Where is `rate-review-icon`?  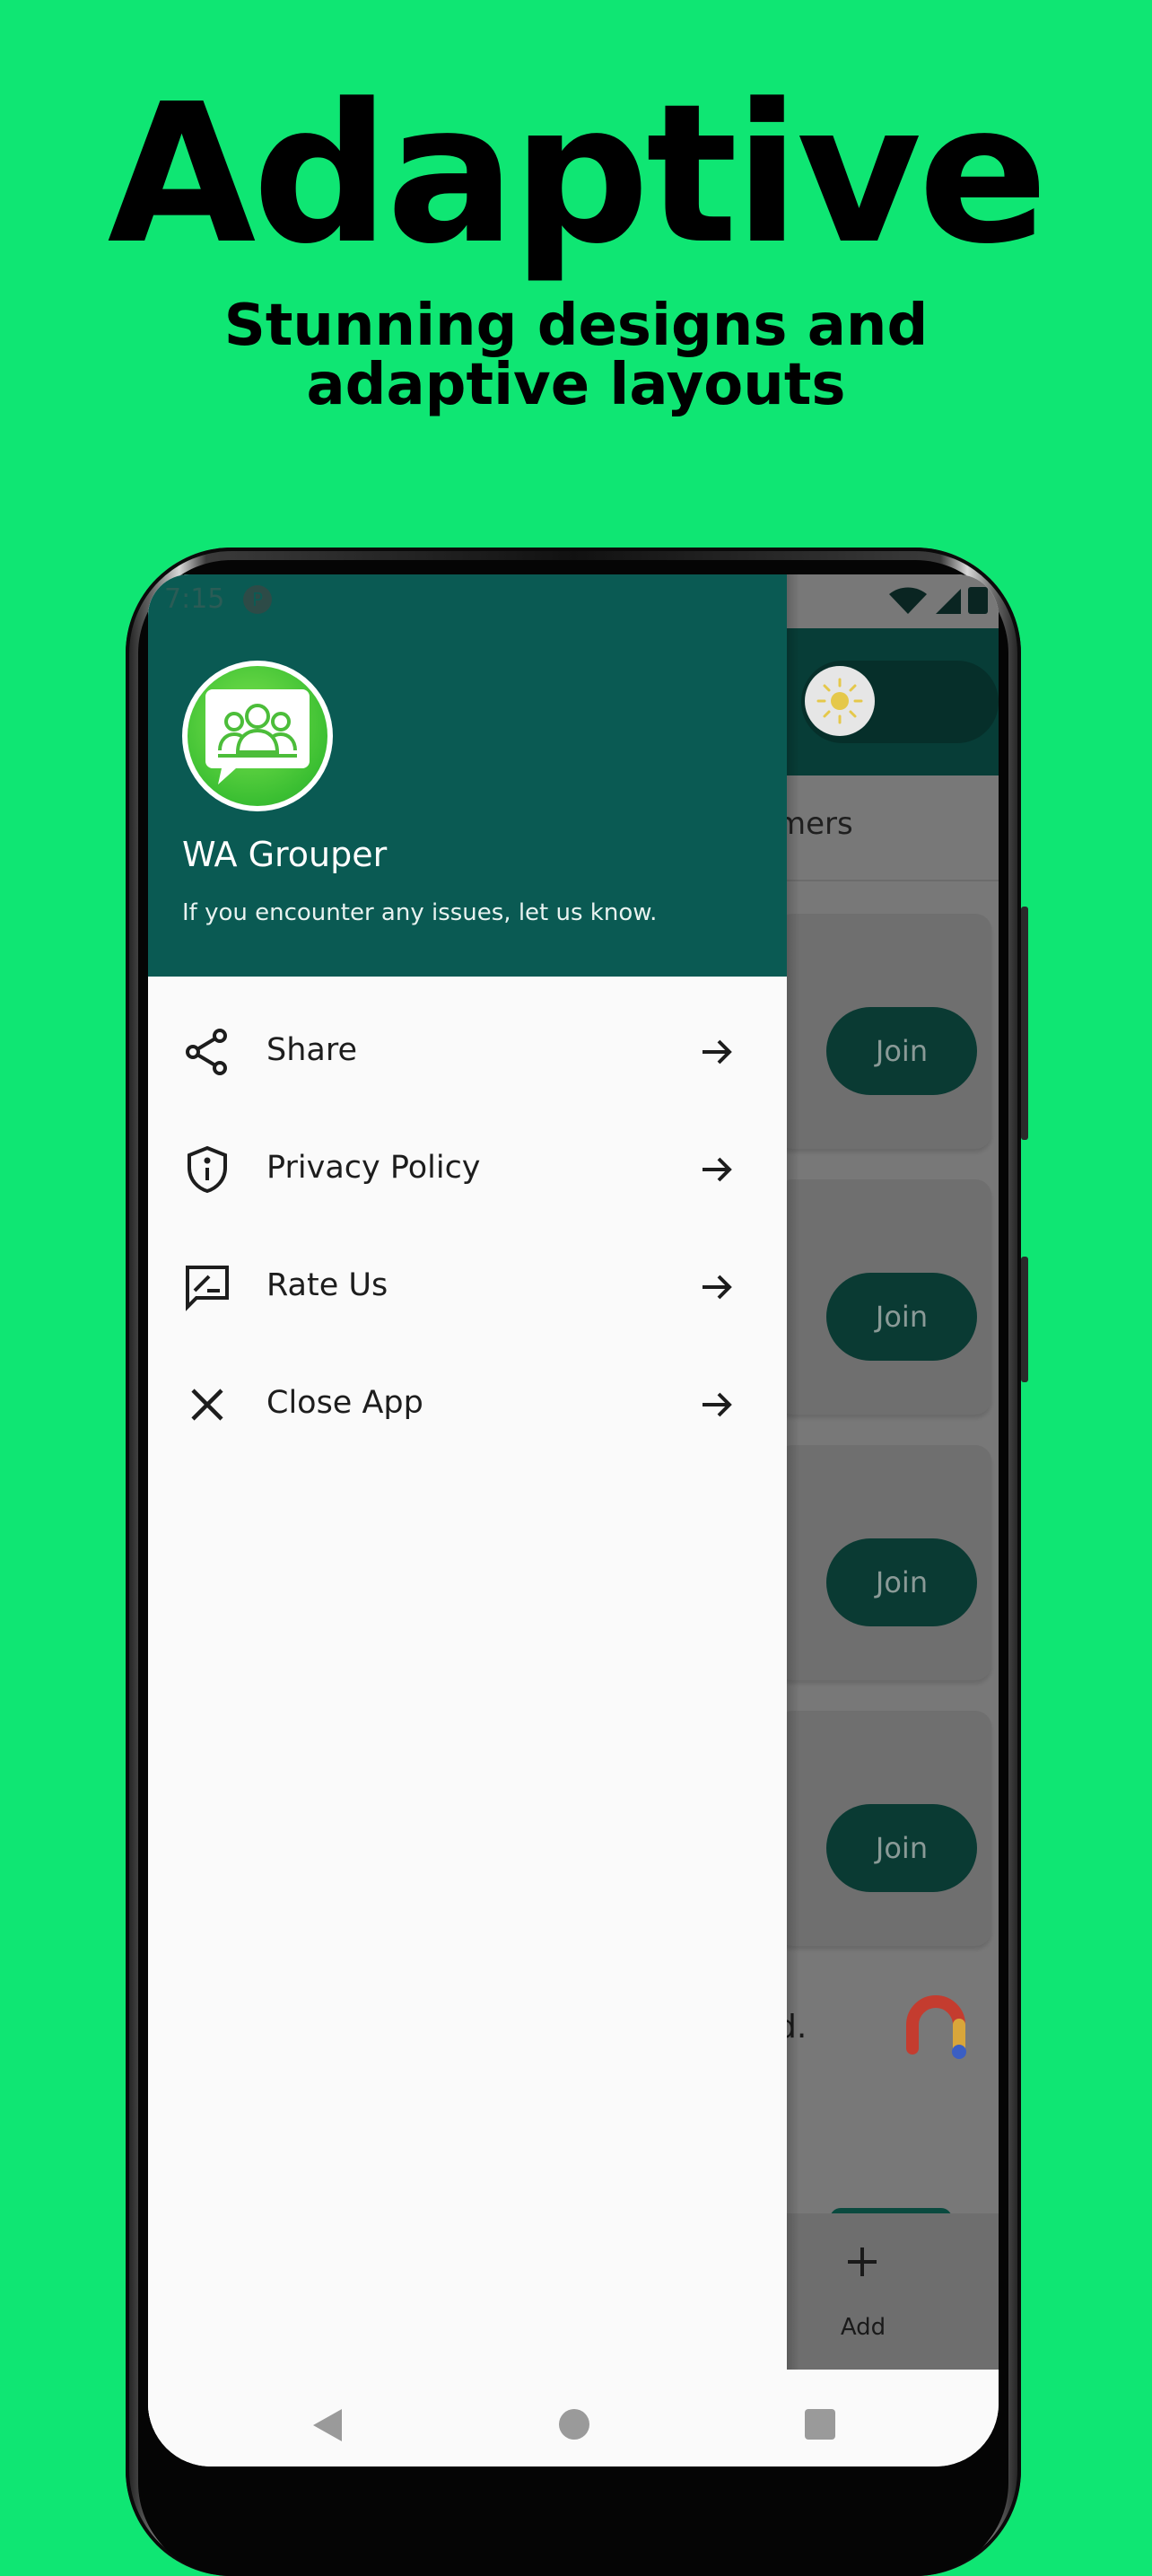 rate-review-icon is located at coordinates (207, 1289).